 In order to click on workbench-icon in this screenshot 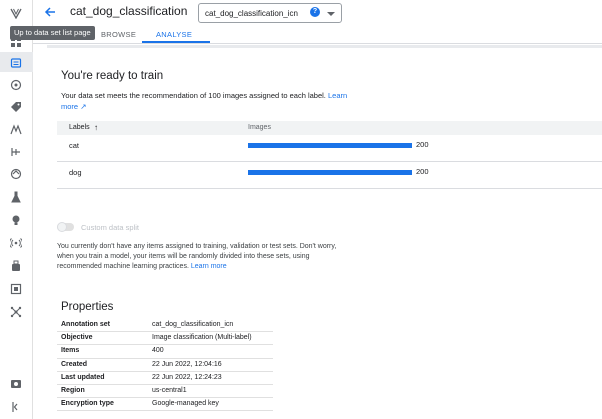, I will do `click(16, 130)`.